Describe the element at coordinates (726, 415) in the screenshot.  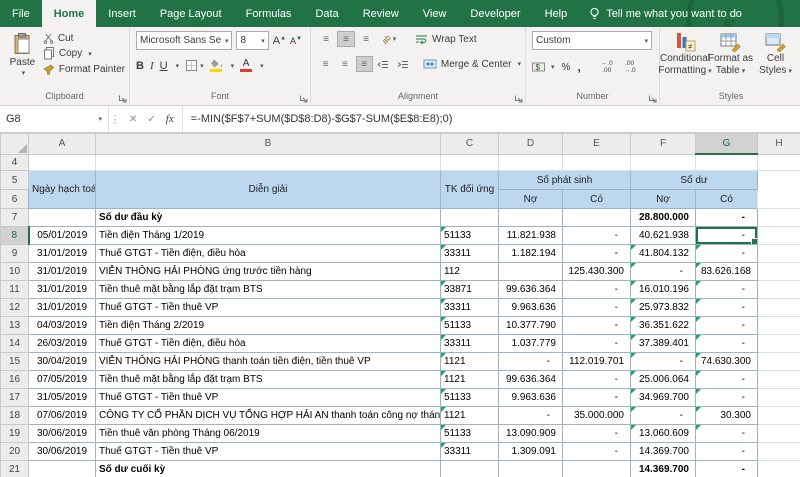
I see `cell-G18: 30.300` at that location.